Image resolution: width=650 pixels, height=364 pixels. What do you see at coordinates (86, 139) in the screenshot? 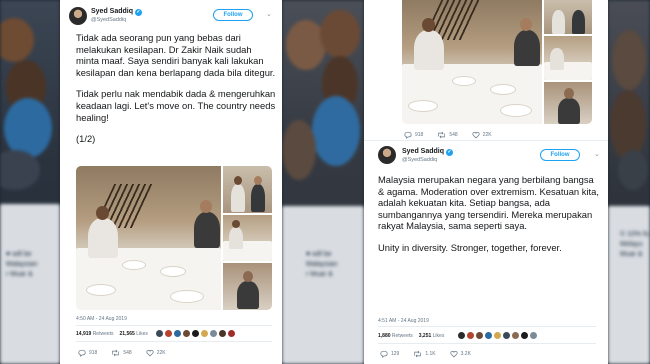
I see `tweet-paragraph-3: (1/2)` at bounding box center [86, 139].